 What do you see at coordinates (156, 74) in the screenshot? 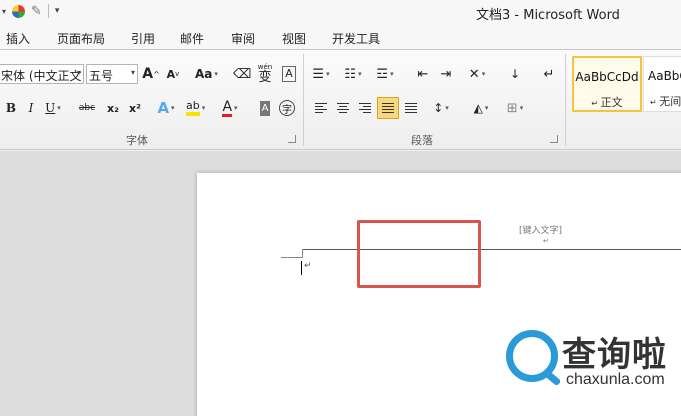
I see `caret-up-icon: ^` at bounding box center [156, 74].